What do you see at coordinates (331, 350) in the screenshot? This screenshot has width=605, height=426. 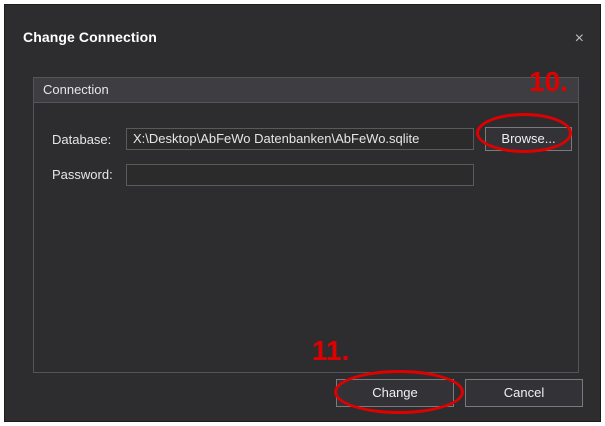 I see `step-11-annotation: 11.` at bounding box center [331, 350].